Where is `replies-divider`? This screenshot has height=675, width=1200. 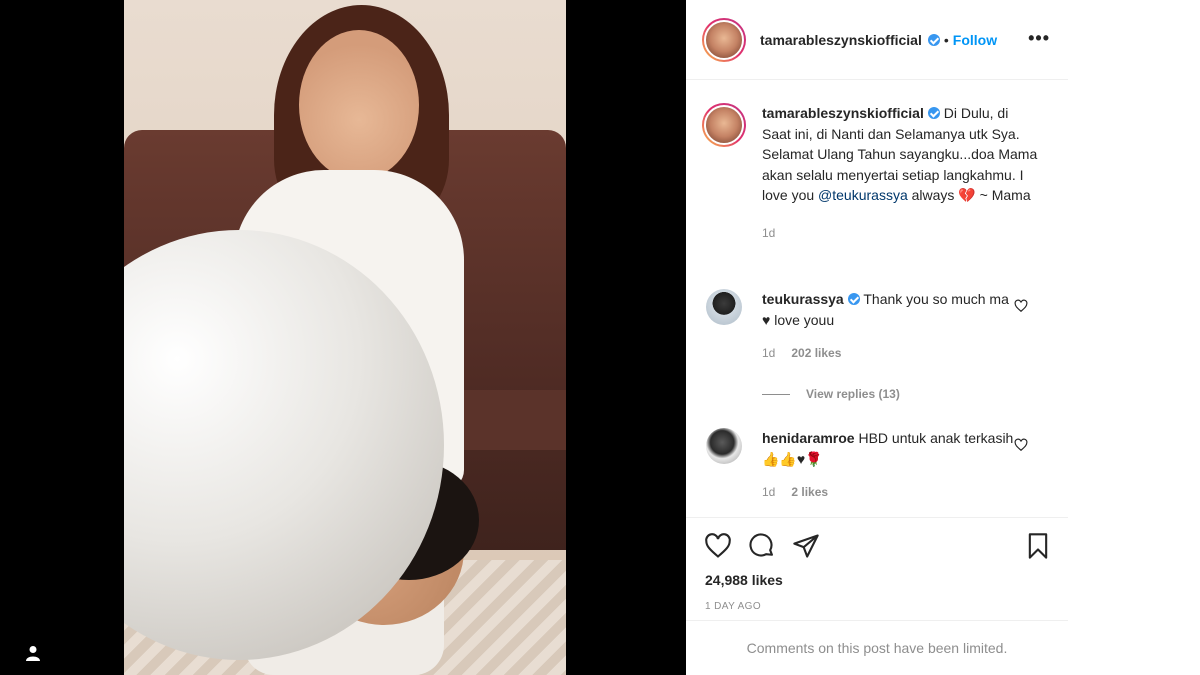
replies-divider is located at coordinates (776, 394).